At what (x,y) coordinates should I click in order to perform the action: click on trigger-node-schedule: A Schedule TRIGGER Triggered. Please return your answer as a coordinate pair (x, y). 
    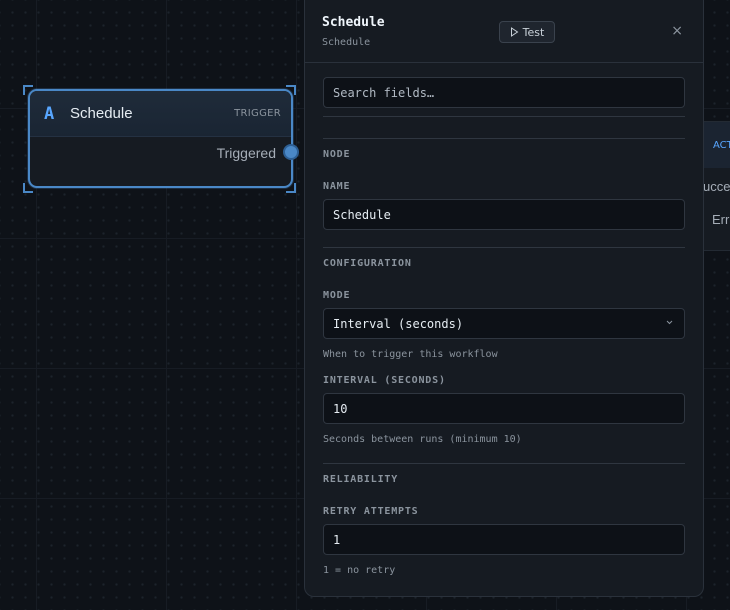
    Looking at the image, I should click on (163, 138).